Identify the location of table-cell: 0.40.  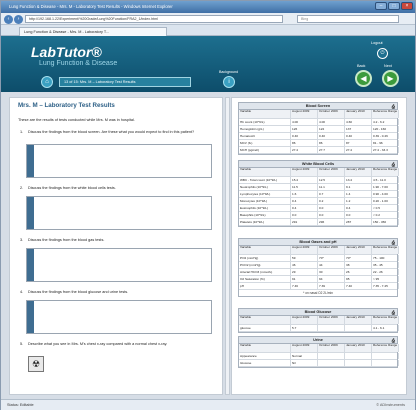
(331, 136).